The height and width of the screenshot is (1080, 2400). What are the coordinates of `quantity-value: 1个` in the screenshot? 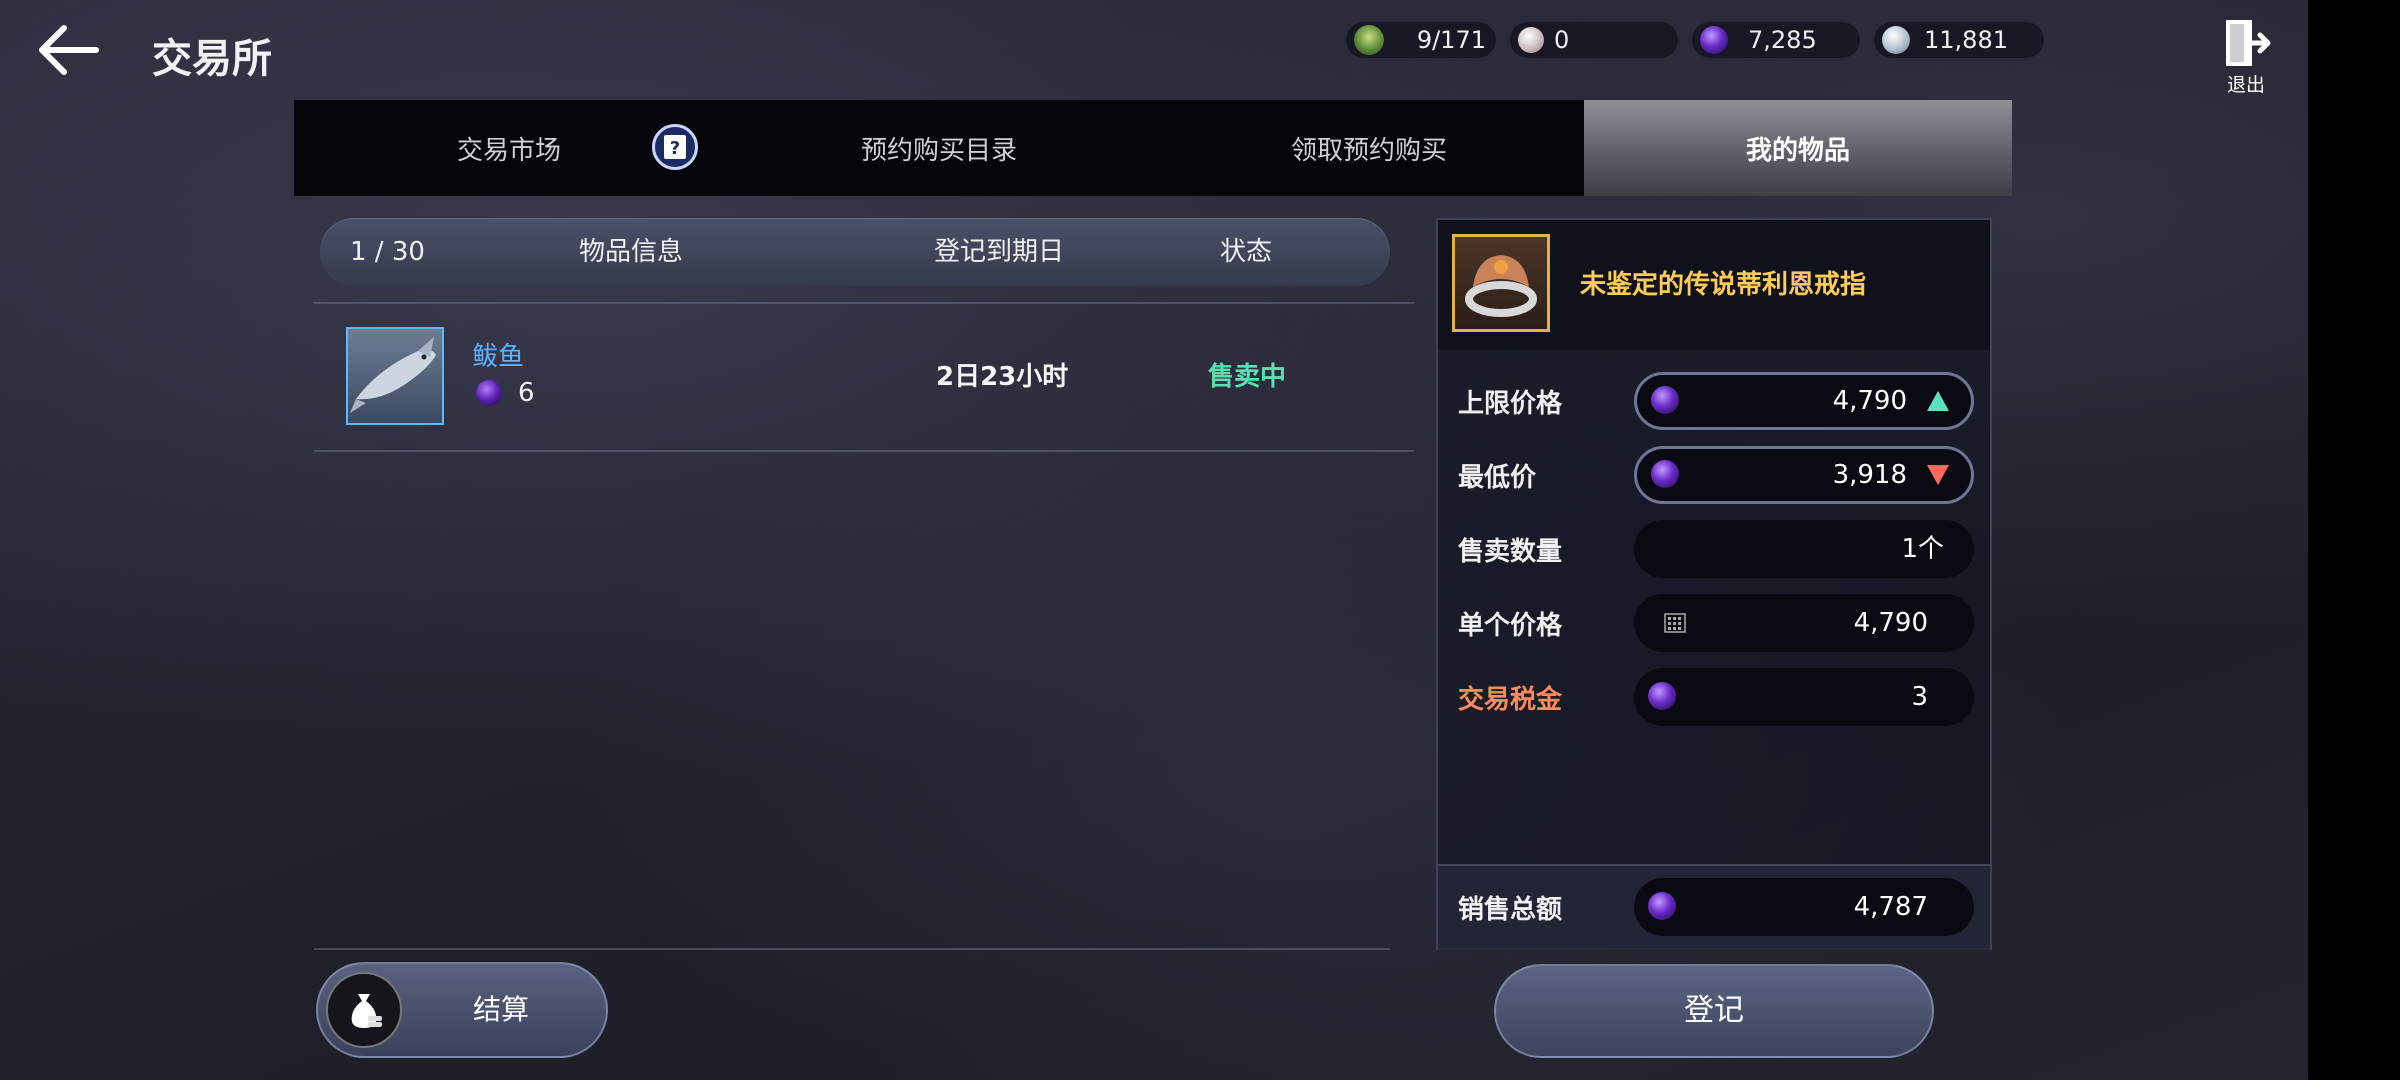 It's located at (1922, 549).